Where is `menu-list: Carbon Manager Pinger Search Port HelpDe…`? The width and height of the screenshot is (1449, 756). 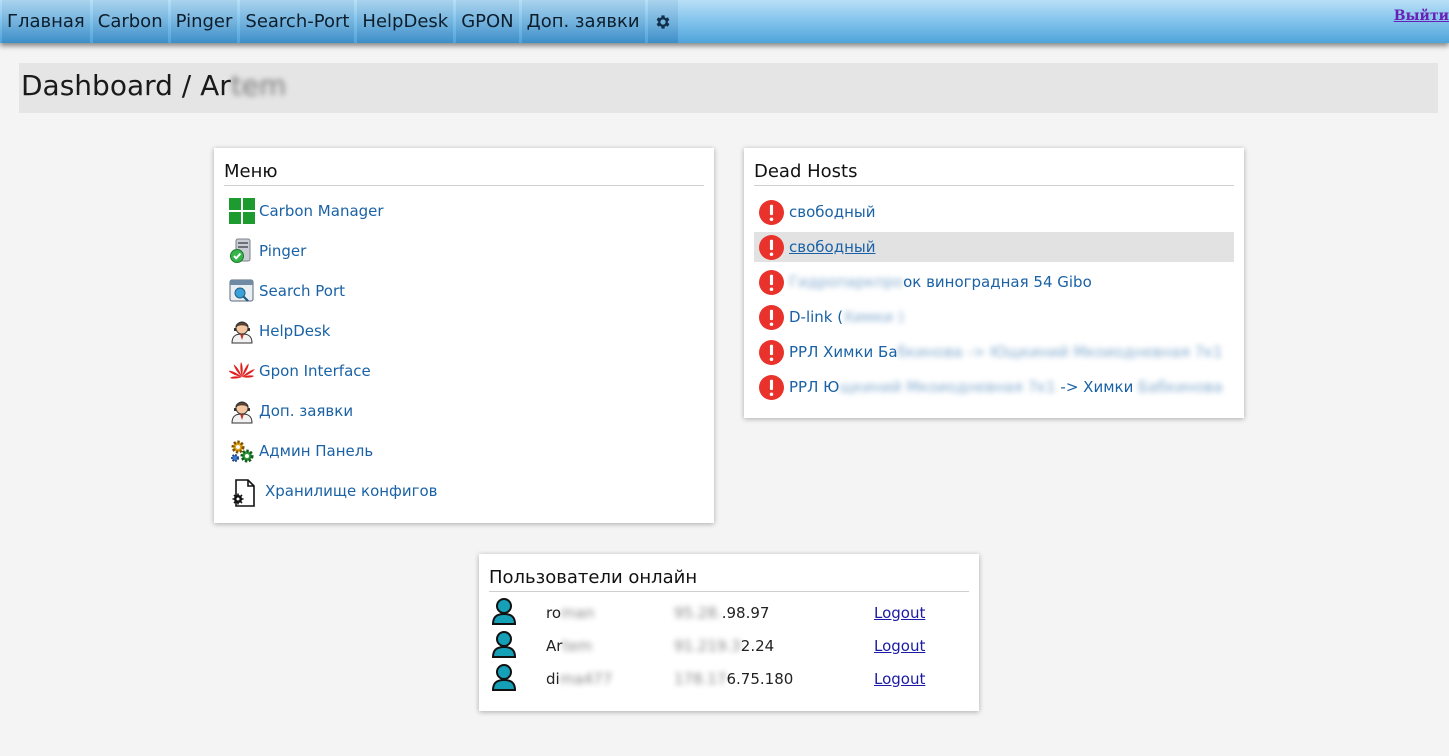 menu-list: Carbon Manager Pinger Search Port HelpDe… is located at coordinates (466, 358).